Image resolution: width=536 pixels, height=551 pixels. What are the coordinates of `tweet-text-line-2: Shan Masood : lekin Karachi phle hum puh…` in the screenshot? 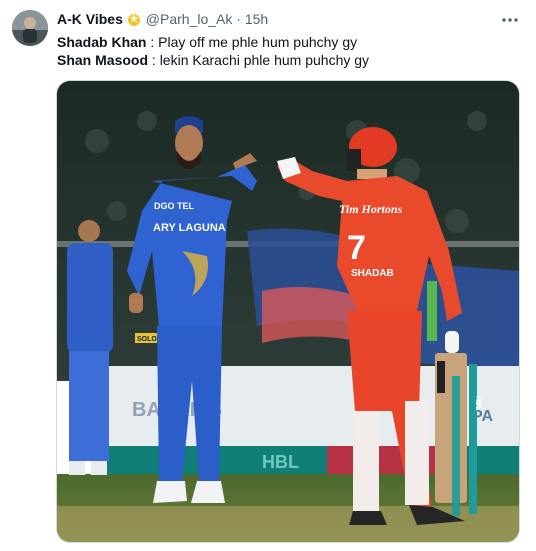 It's located at (213, 60).